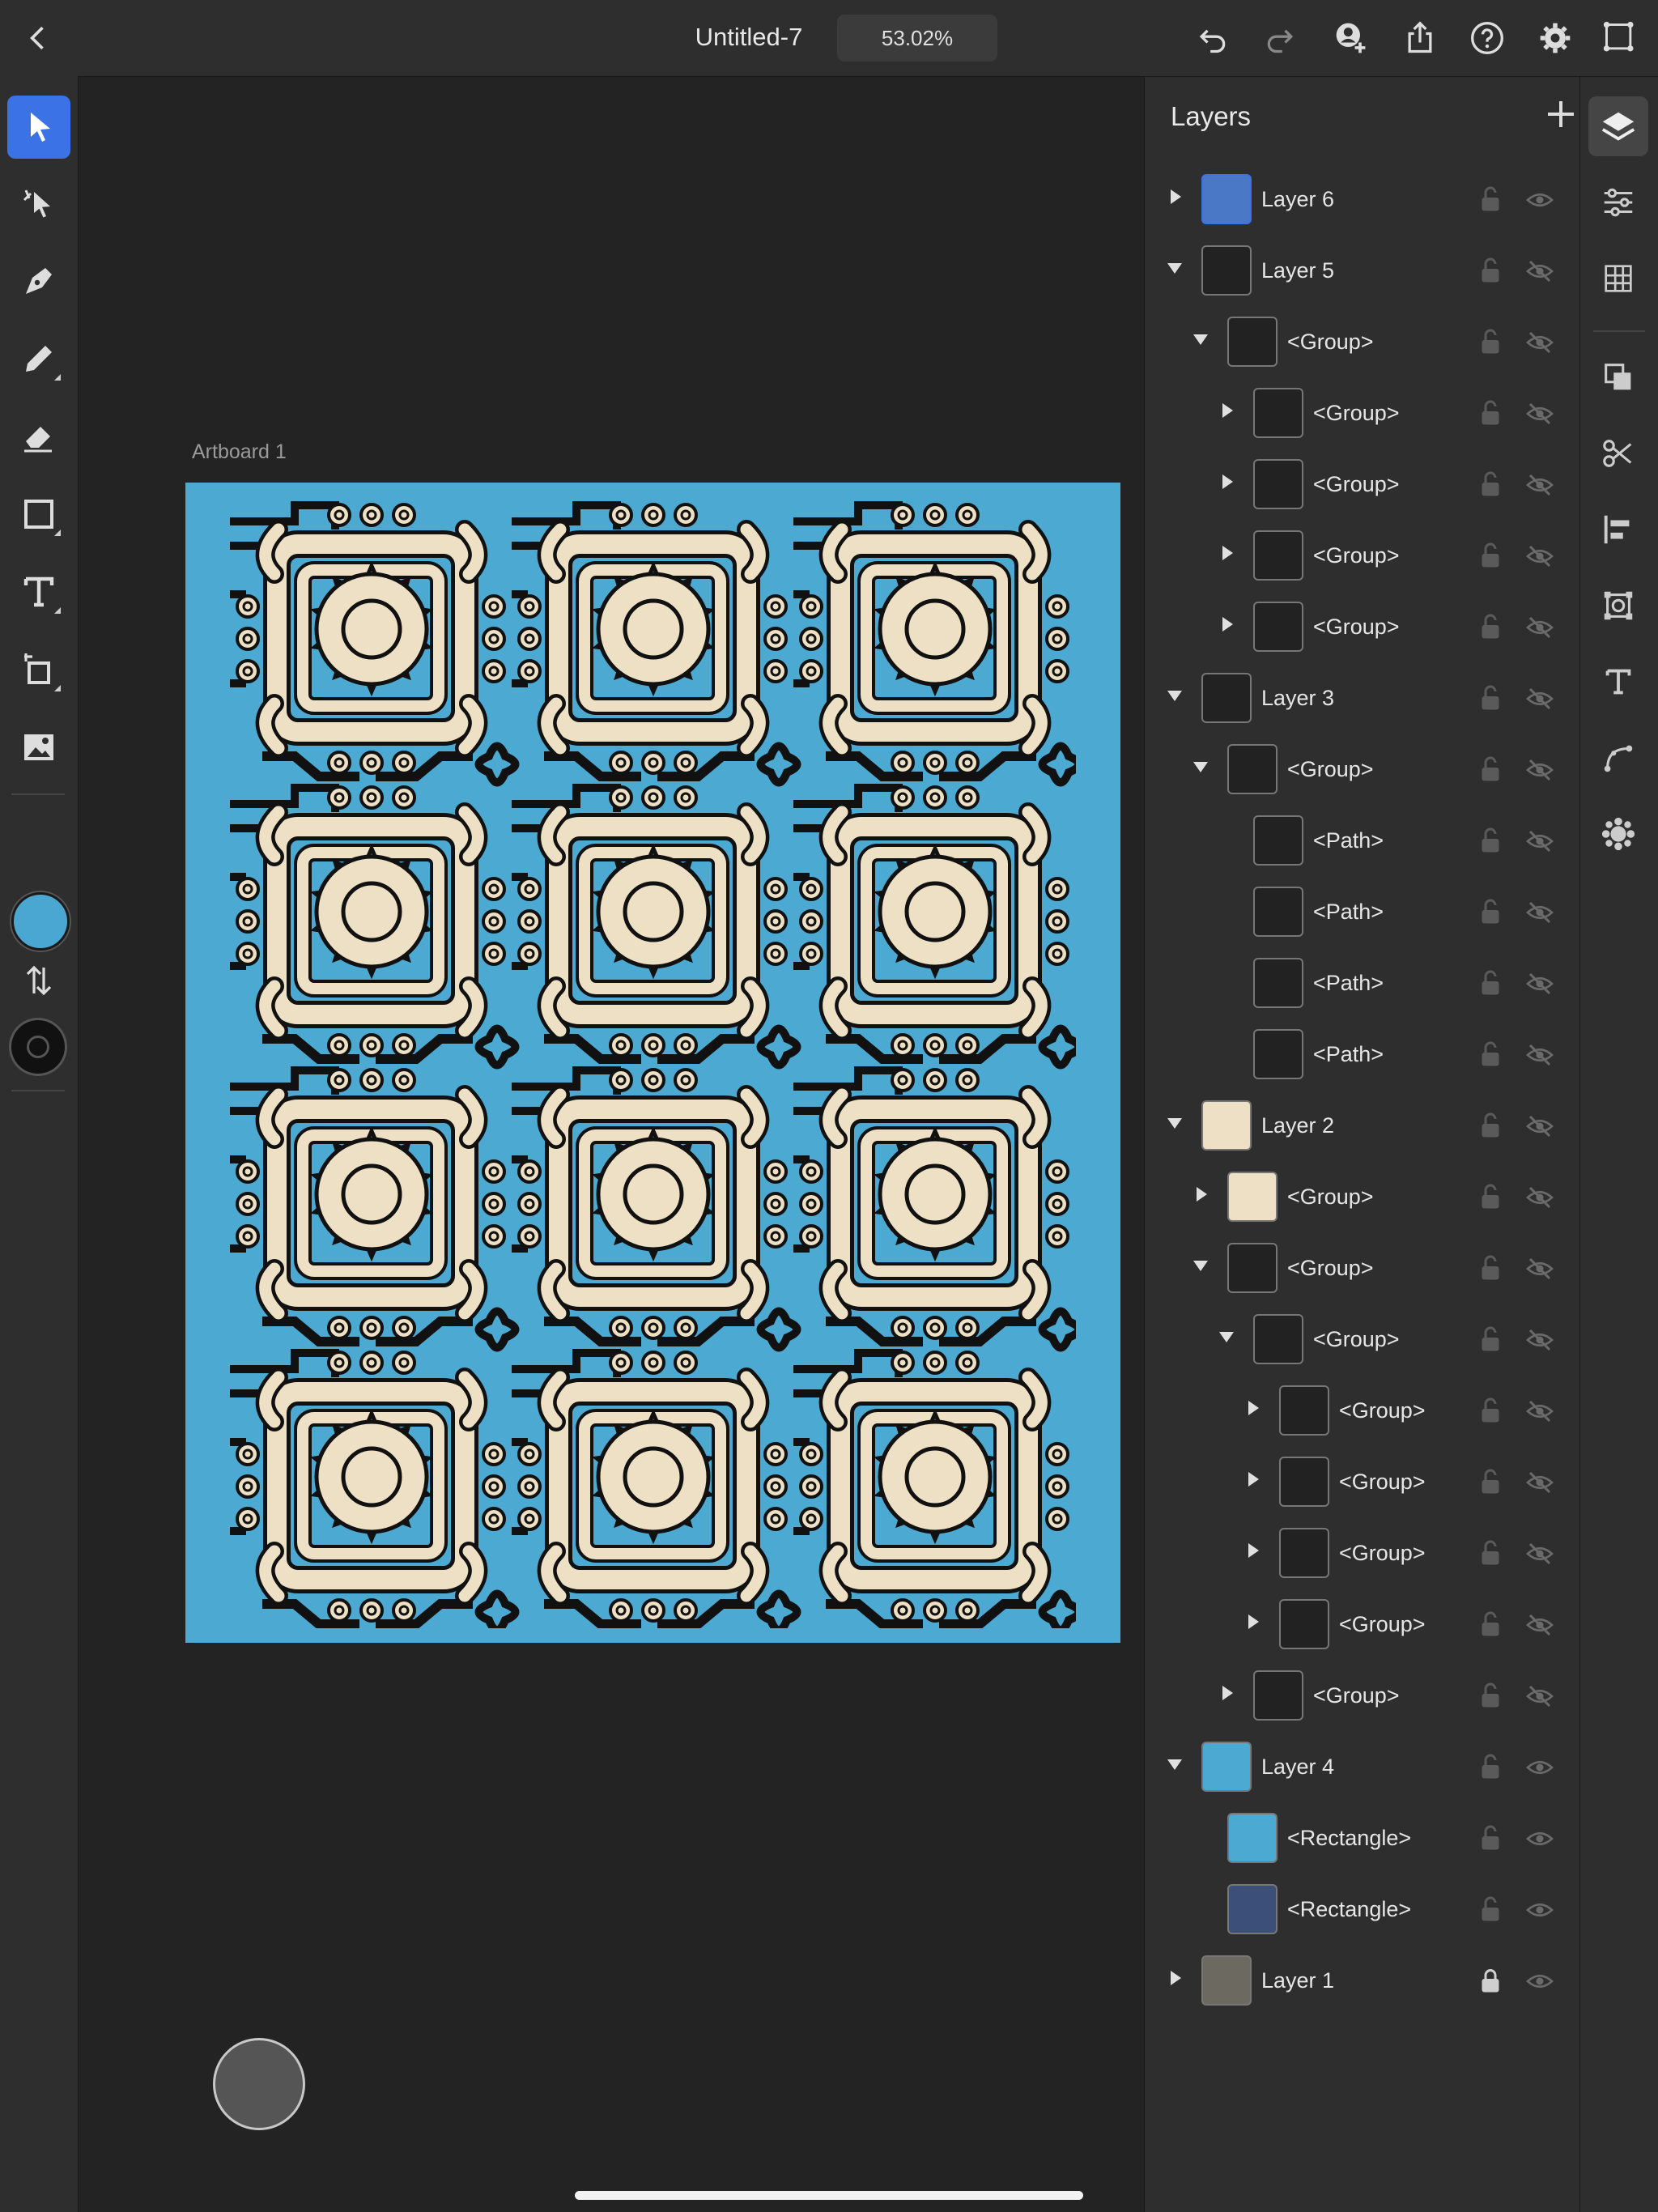 This screenshot has height=2212, width=1658. Describe the element at coordinates (38, 204) in the screenshot. I see `direct-select-tool` at that location.